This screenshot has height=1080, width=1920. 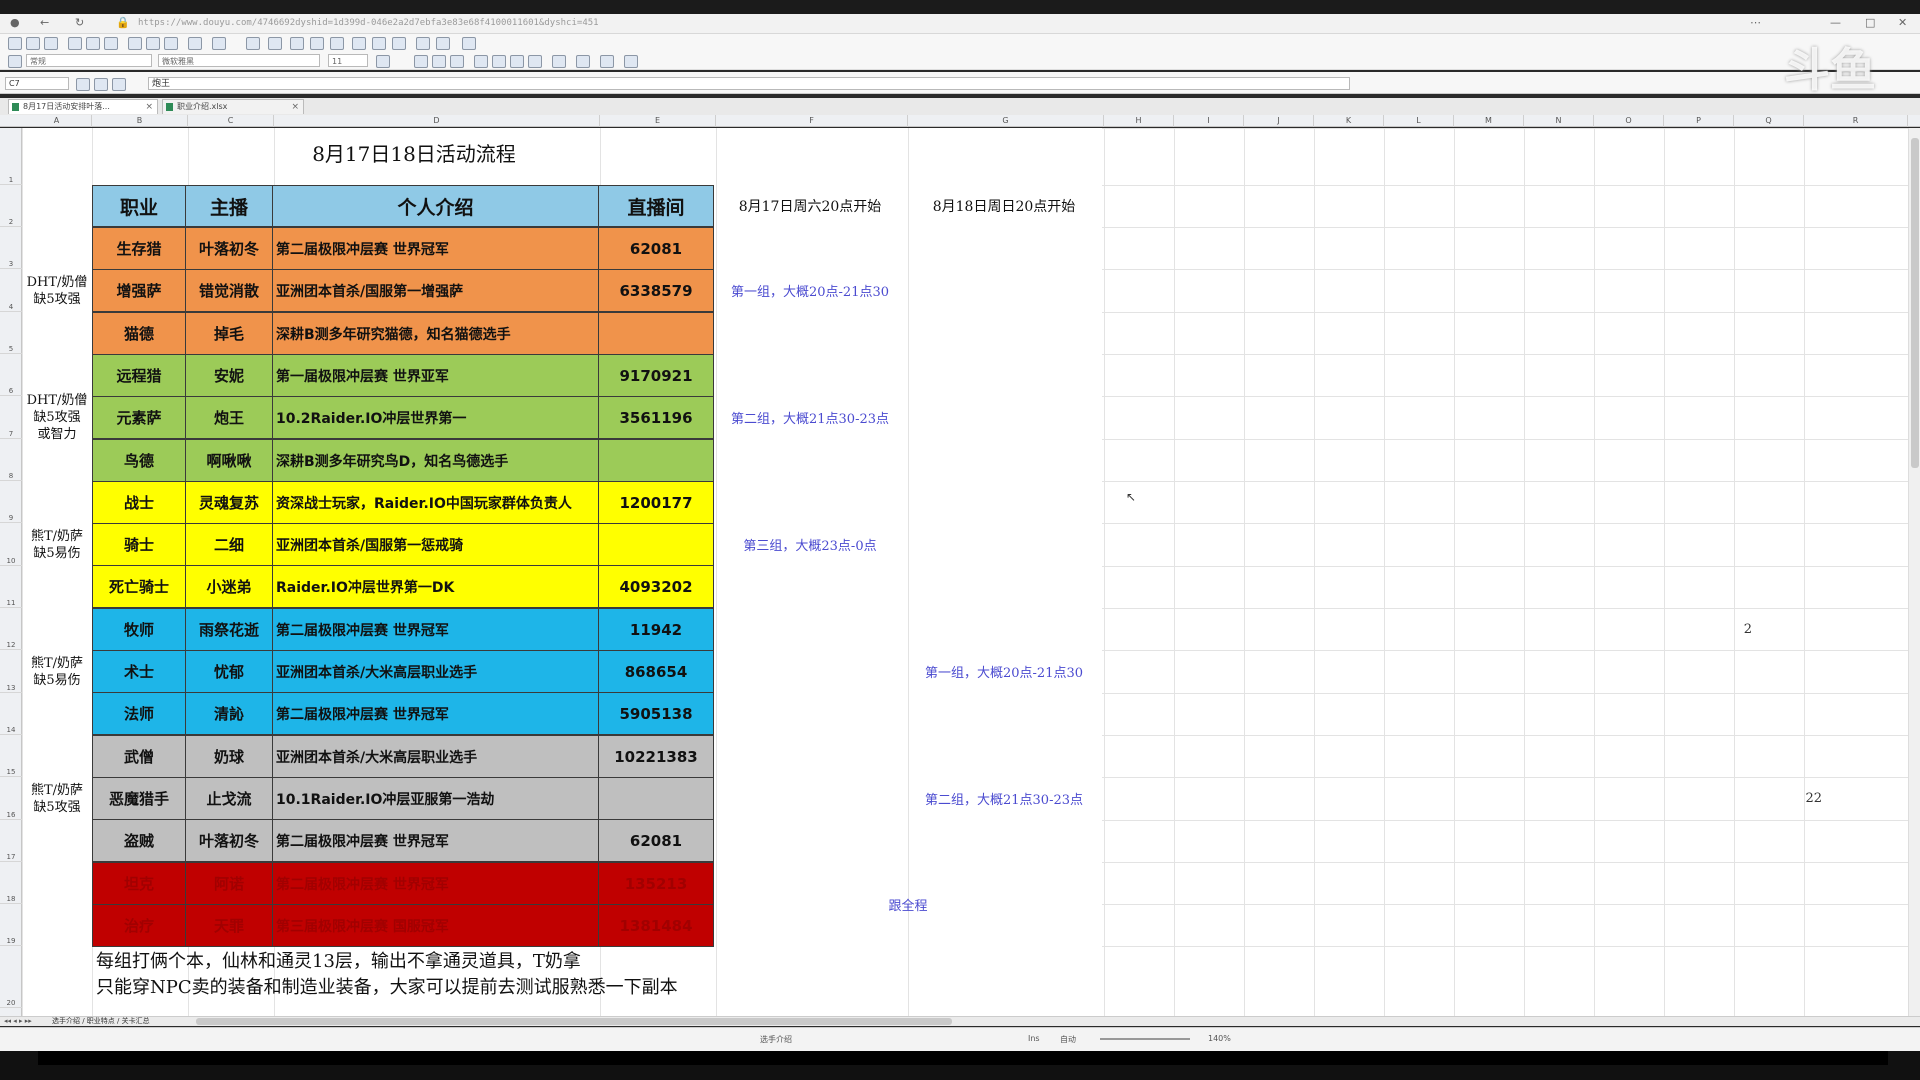 What do you see at coordinates (656, 713) in the screenshot?
I see `player-room-cell: 5905138` at bounding box center [656, 713].